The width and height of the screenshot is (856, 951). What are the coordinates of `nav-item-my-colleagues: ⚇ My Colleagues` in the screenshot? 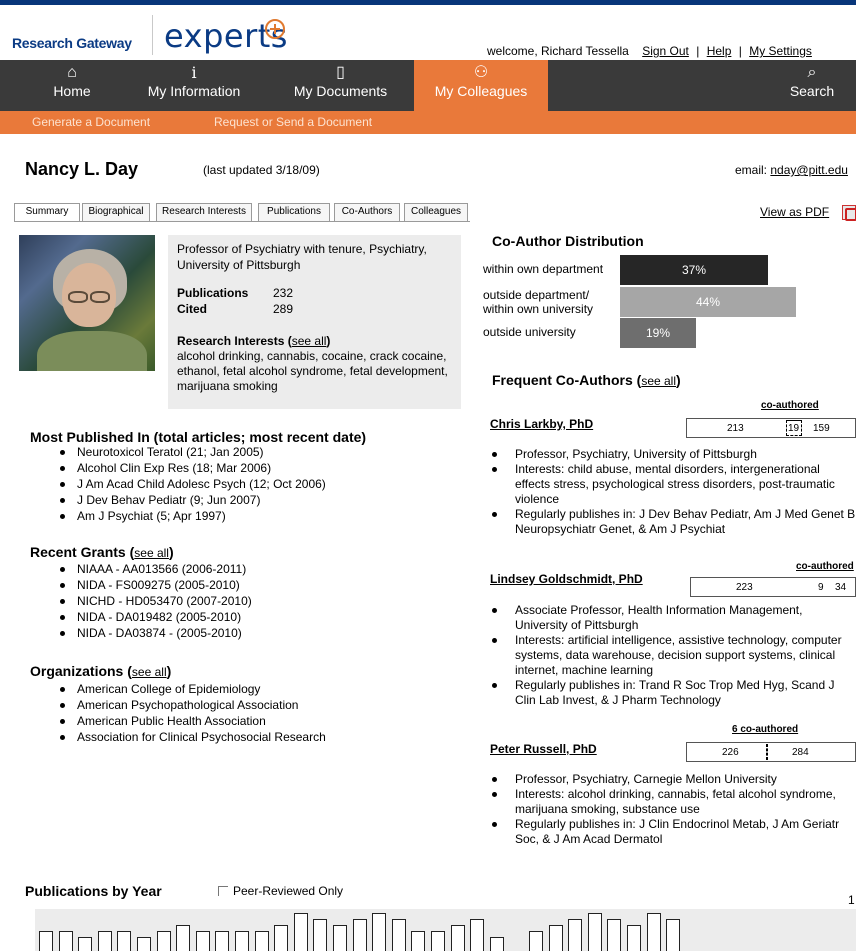 It's located at (481, 85).